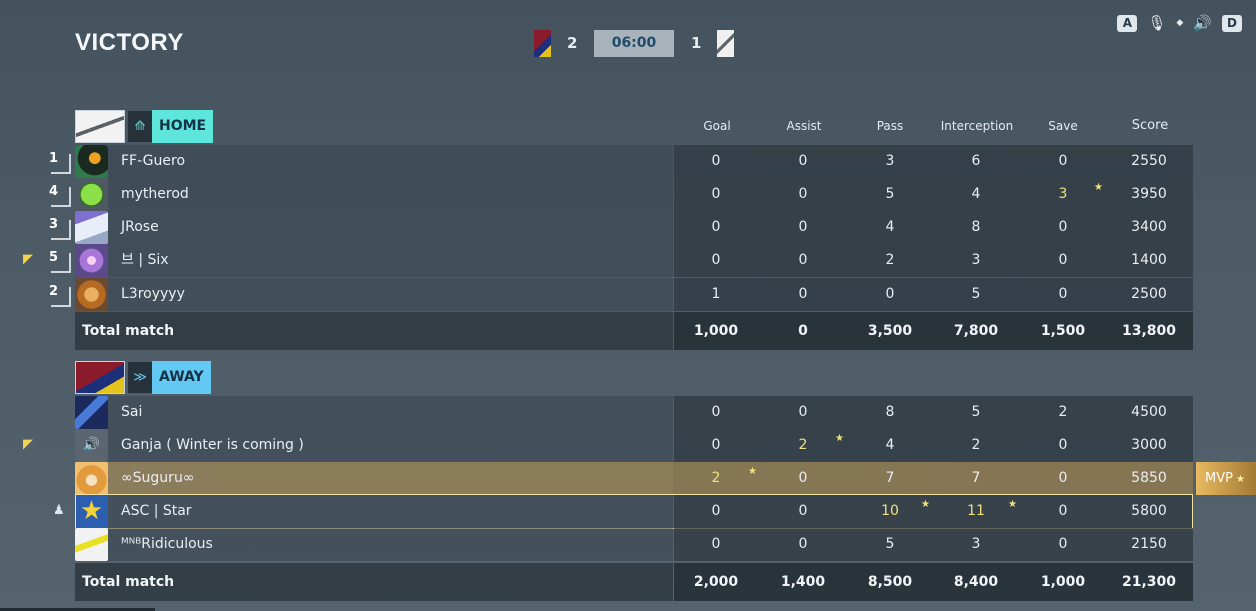 This screenshot has height=611, width=1256. Describe the element at coordinates (634, 194) in the screenshot. I see `table-row: mytherod 0 0 5 4 3 ★ 3950` at that location.